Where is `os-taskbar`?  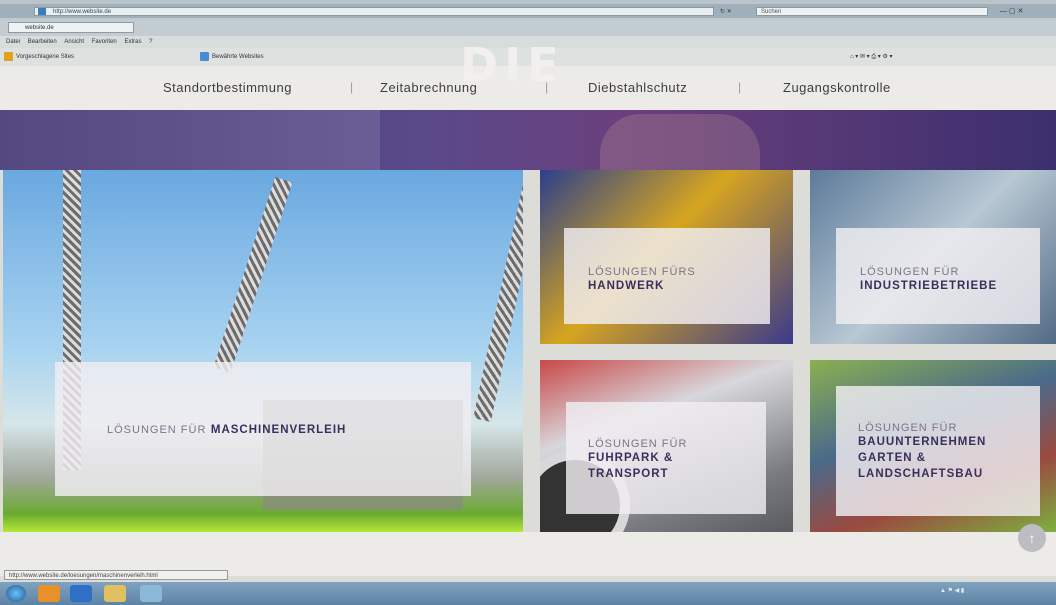
os-taskbar is located at coordinates (528, 593).